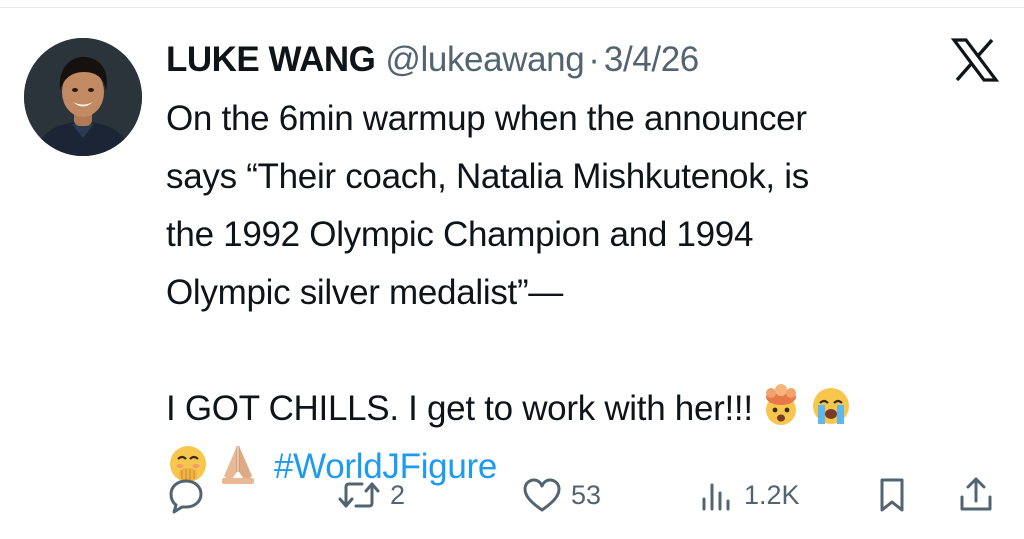 The width and height of the screenshot is (1024, 539). What do you see at coordinates (460, 234) in the screenshot?
I see `tweet-text-line: the 1992 Olympic Champion and 1994` at bounding box center [460, 234].